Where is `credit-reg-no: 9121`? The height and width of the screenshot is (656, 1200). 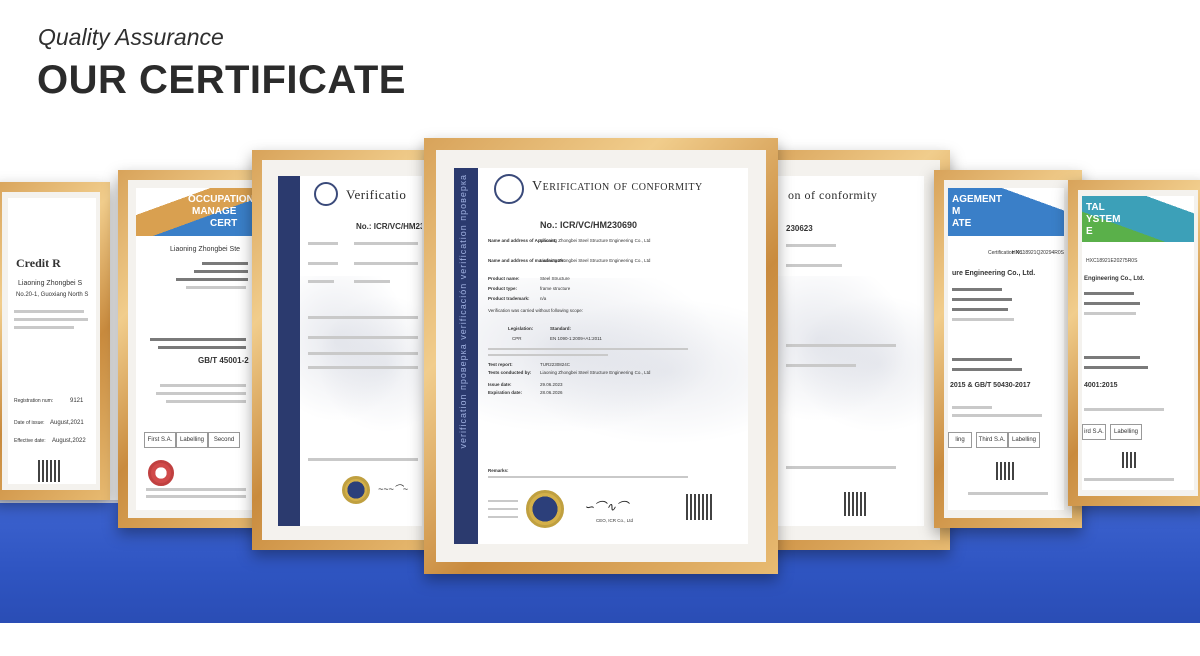
credit-reg-no: 9121 is located at coordinates (77, 401).